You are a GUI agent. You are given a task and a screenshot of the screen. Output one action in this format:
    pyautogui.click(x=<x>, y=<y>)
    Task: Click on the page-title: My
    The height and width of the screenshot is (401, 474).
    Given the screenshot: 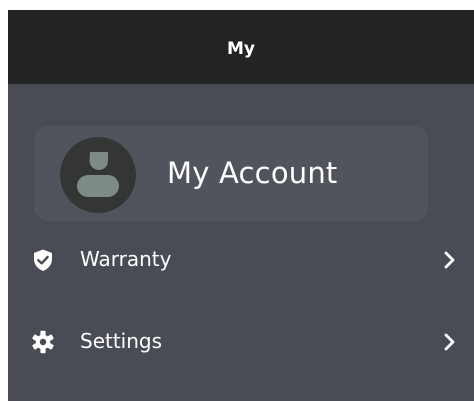 What is the action you would take?
    pyautogui.click(x=241, y=49)
    